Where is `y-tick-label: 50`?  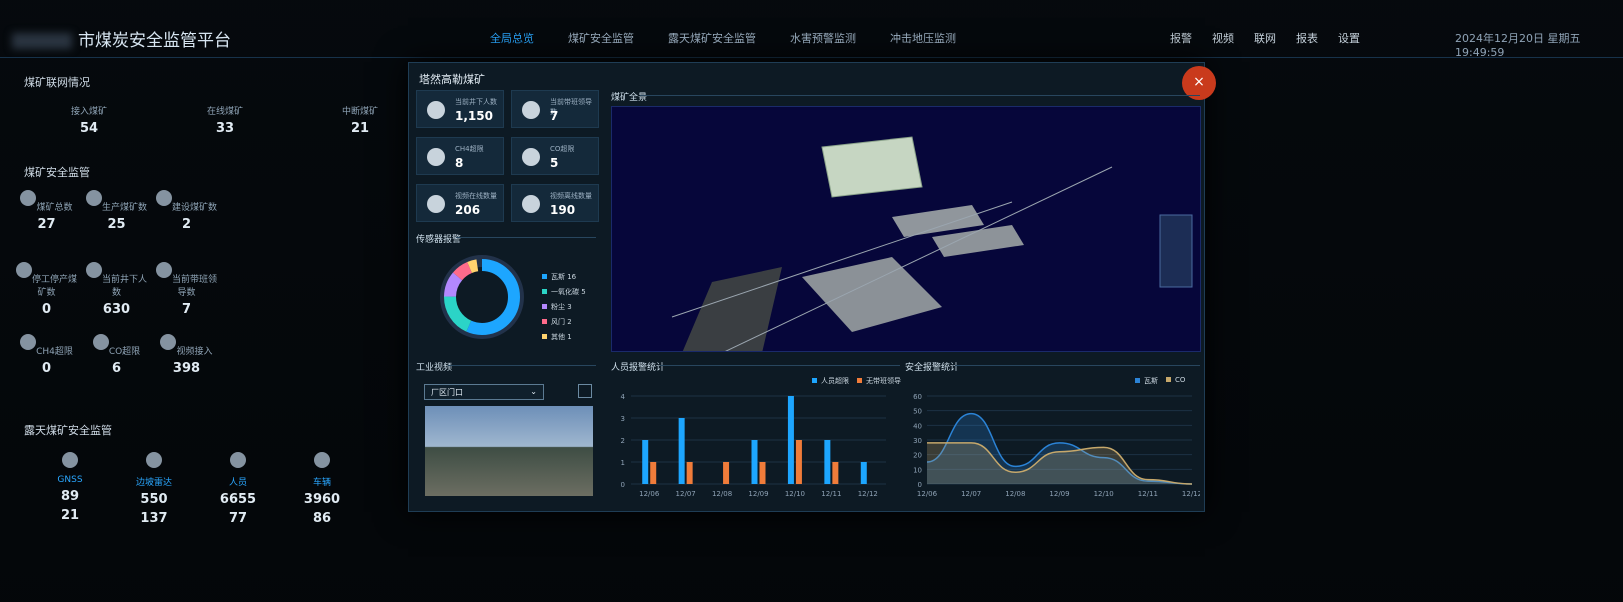
y-tick-label: 50 is located at coordinates (917, 412).